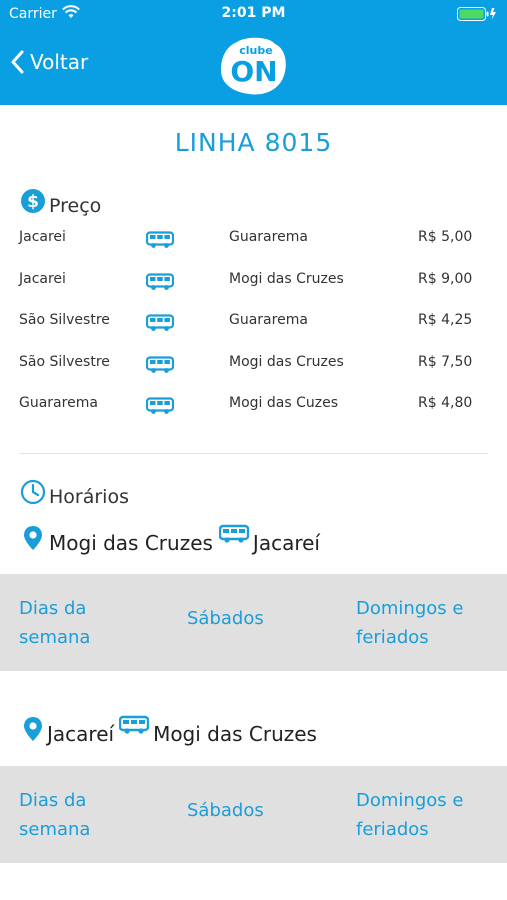 The width and height of the screenshot is (507, 900). What do you see at coordinates (58, 403) in the screenshot?
I see `price-from: Guararema` at bounding box center [58, 403].